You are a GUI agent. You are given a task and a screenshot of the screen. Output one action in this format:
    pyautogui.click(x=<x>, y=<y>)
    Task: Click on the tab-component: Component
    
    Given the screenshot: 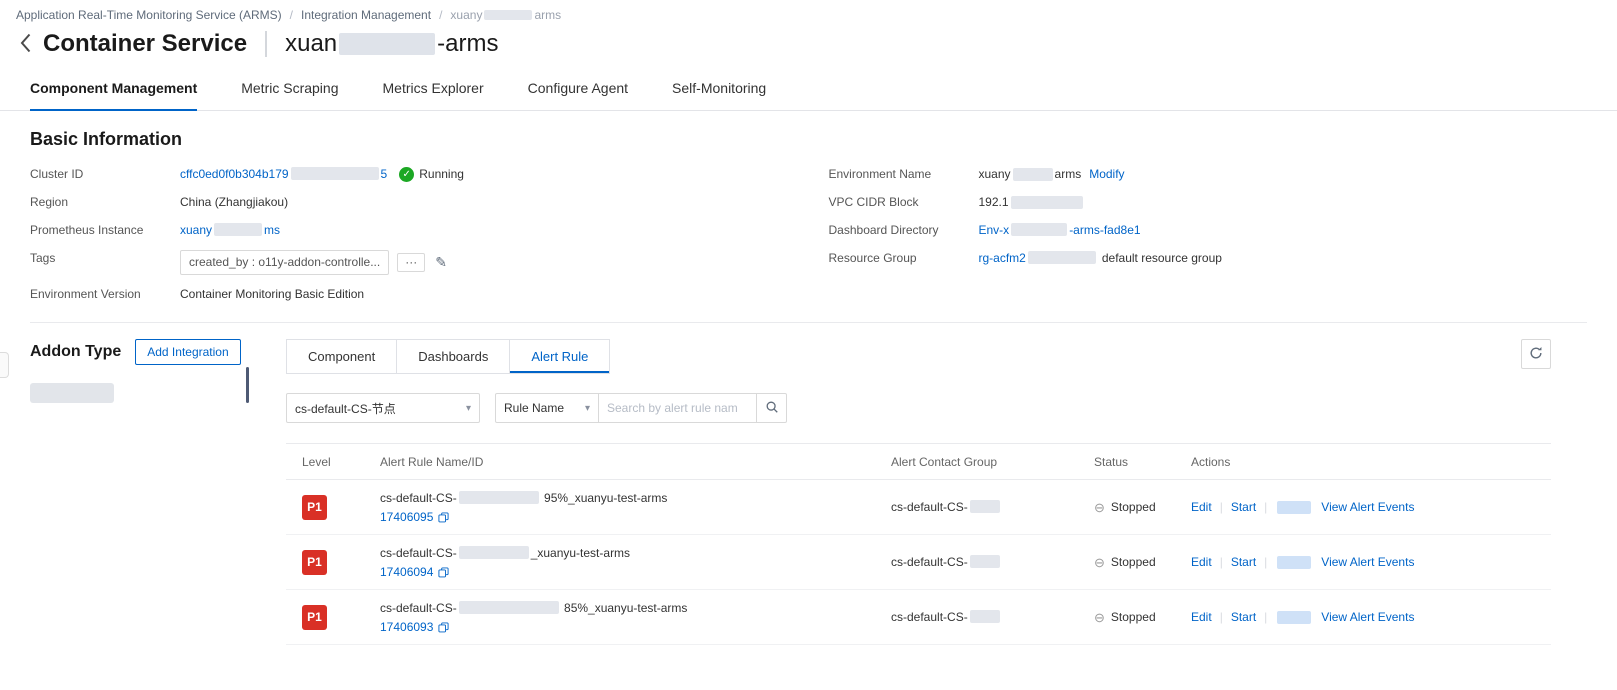 What is the action you would take?
    pyautogui.click(x=341, y=356)
    